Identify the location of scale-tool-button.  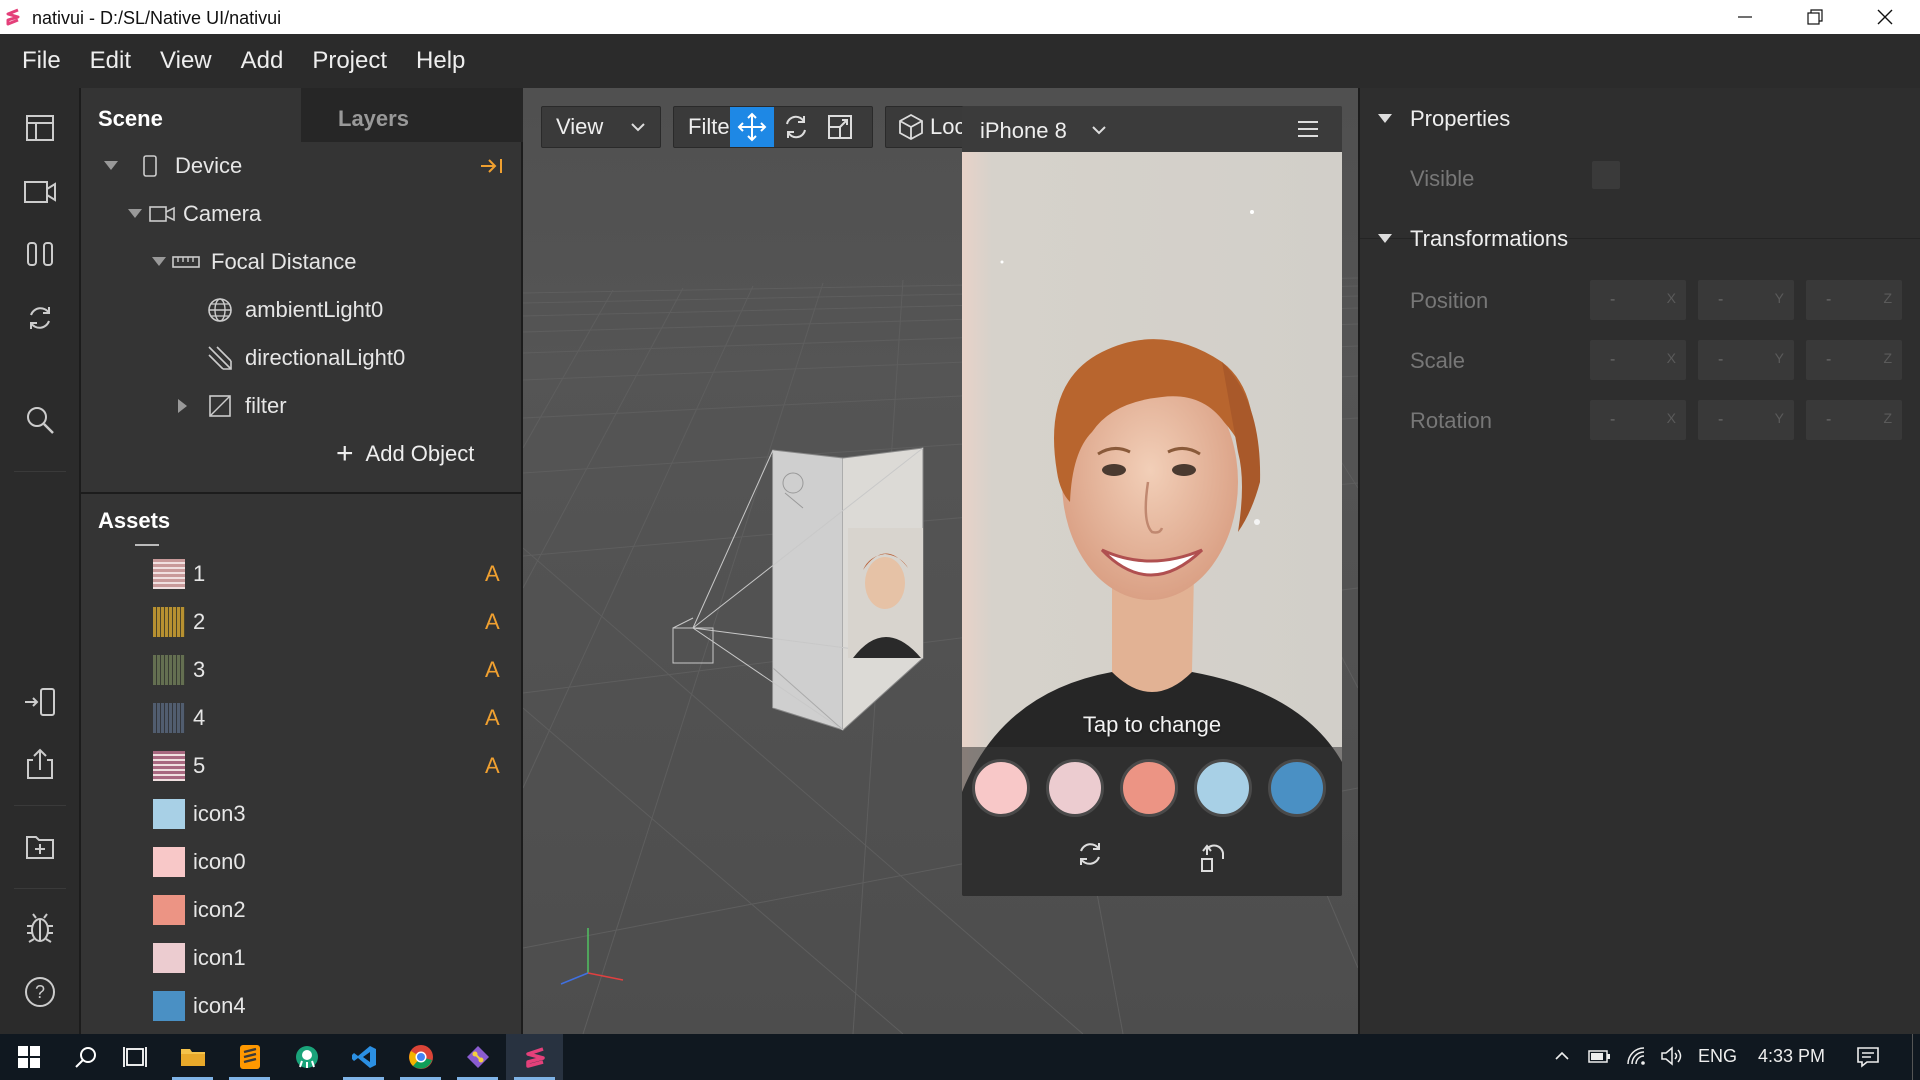
(840, 127).